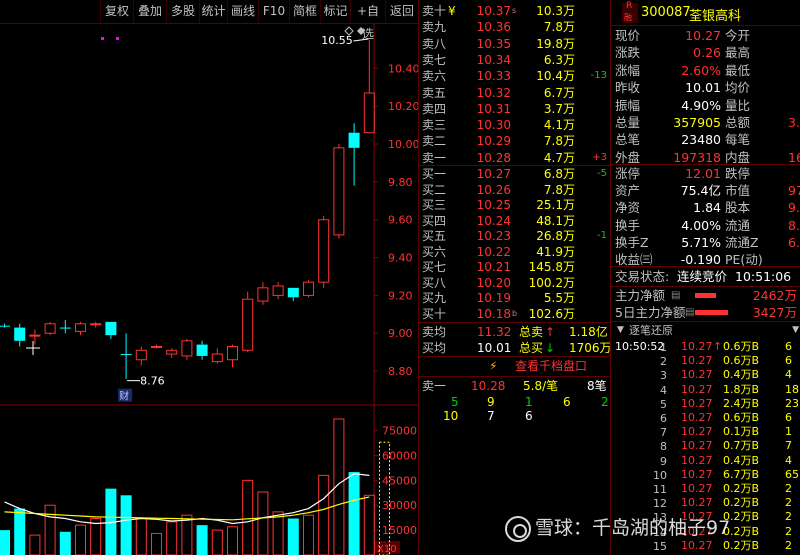 The width and height of the screenshot is (800, 555). Describe the element at coordinates (515, 44) in the screenshot. I see `ask-level-row: 卖八 10.35 19.8万` at that location.